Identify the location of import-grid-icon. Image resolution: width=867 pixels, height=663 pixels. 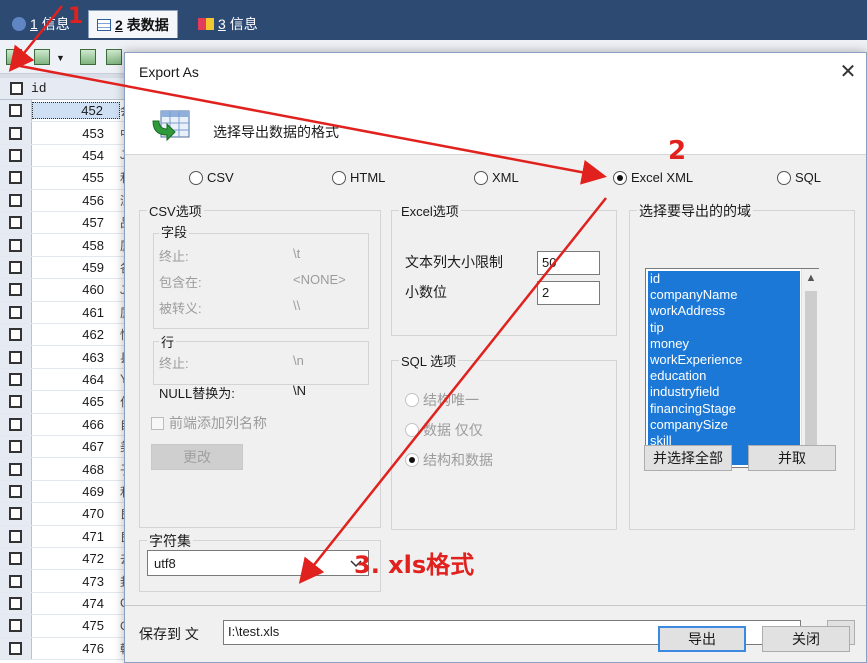
(42, 57).